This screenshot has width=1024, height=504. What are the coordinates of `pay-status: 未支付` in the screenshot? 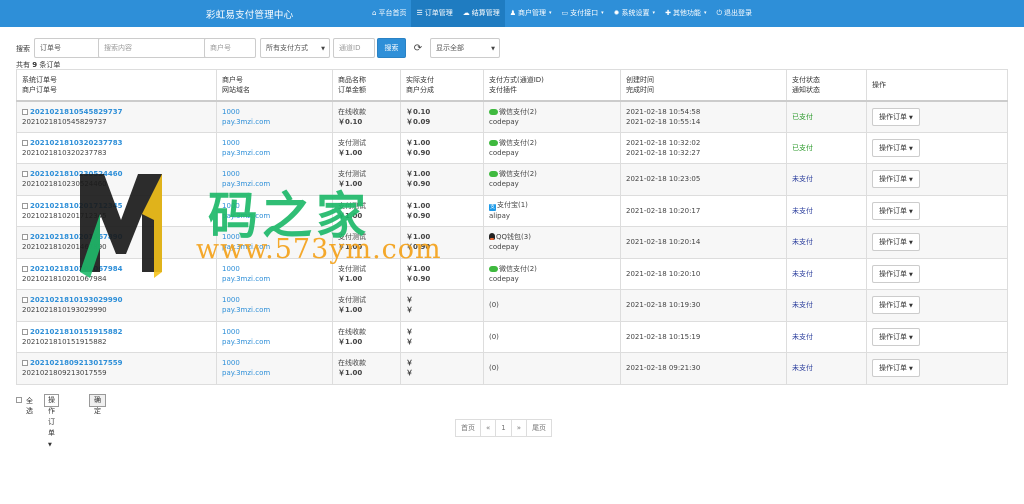 It's located at (802, 368).